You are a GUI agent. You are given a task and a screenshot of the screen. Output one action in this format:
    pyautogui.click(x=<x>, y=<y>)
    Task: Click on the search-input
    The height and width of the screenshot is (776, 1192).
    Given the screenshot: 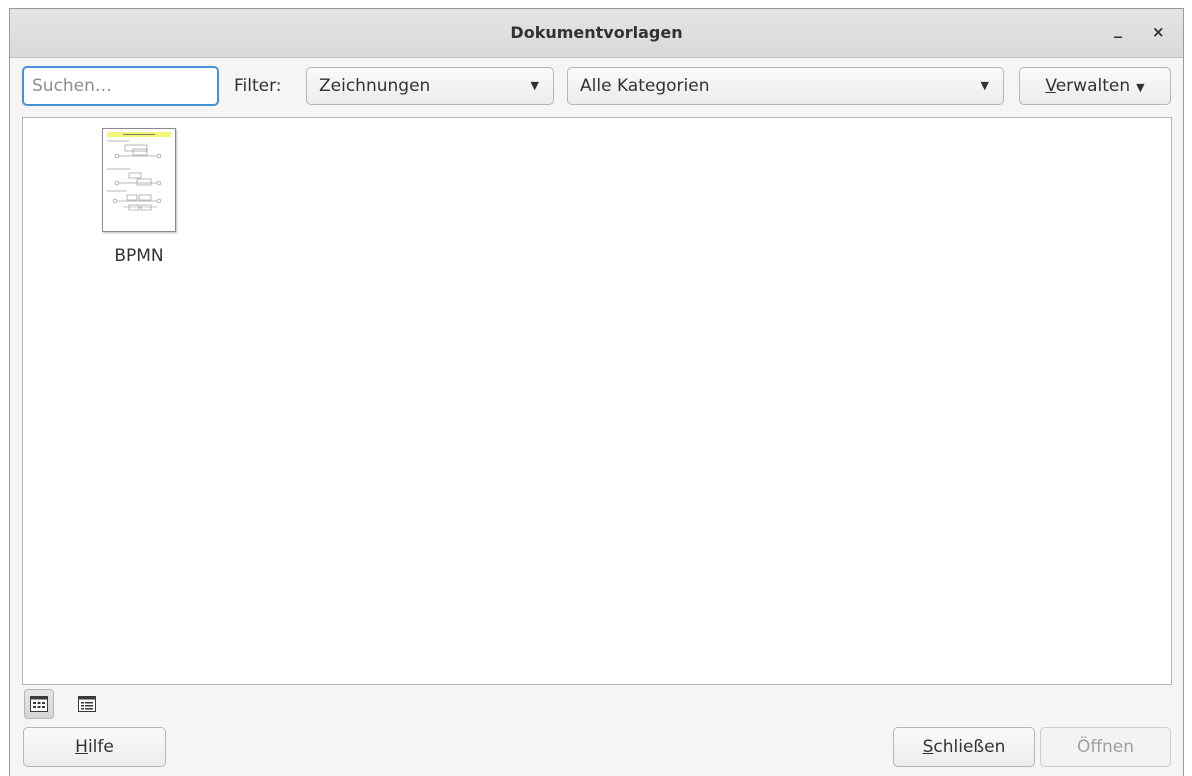 What is the action you would take?
    pyautogui.click(x=120, y=86)
    